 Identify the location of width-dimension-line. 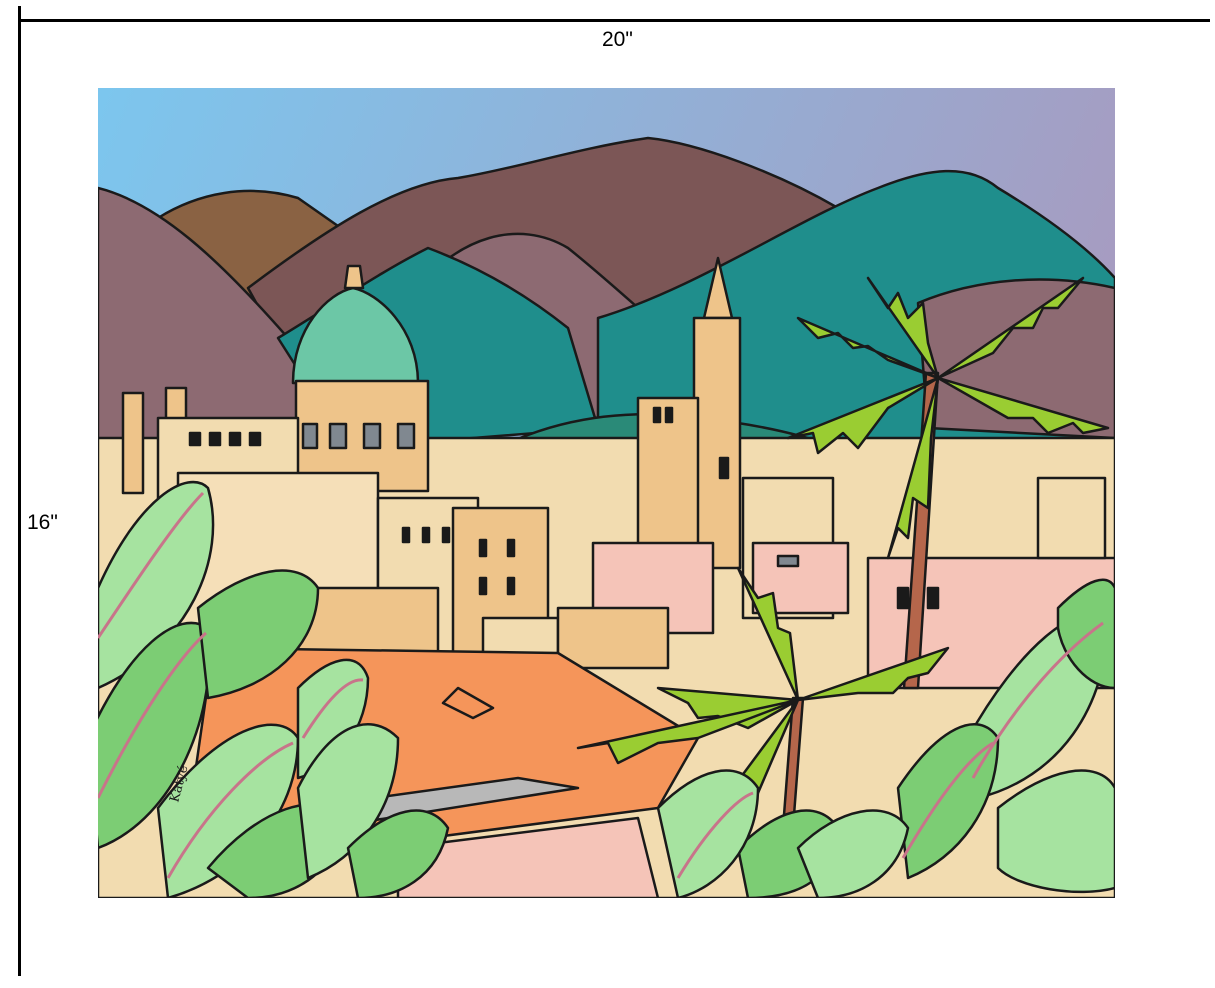
(615, 20).